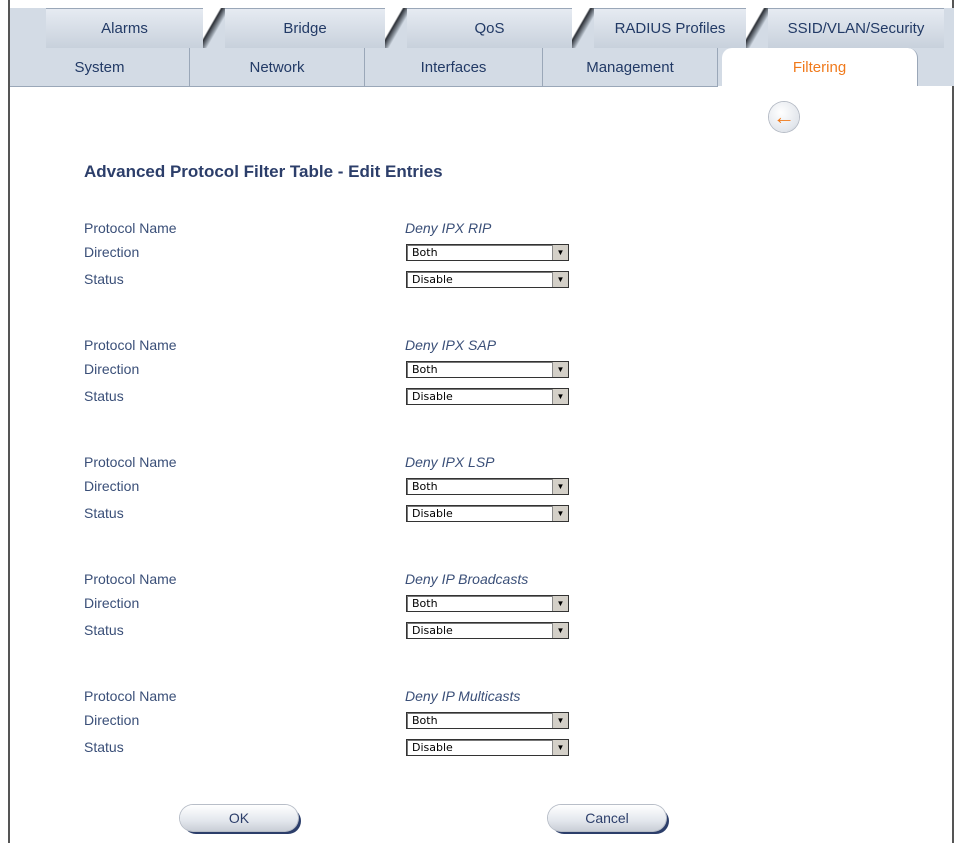 This screenshot has height=843, width=956. Describe the element at coordinates (607, 818) in the screenshot. I see `cancel-button: Cancel` at that location.